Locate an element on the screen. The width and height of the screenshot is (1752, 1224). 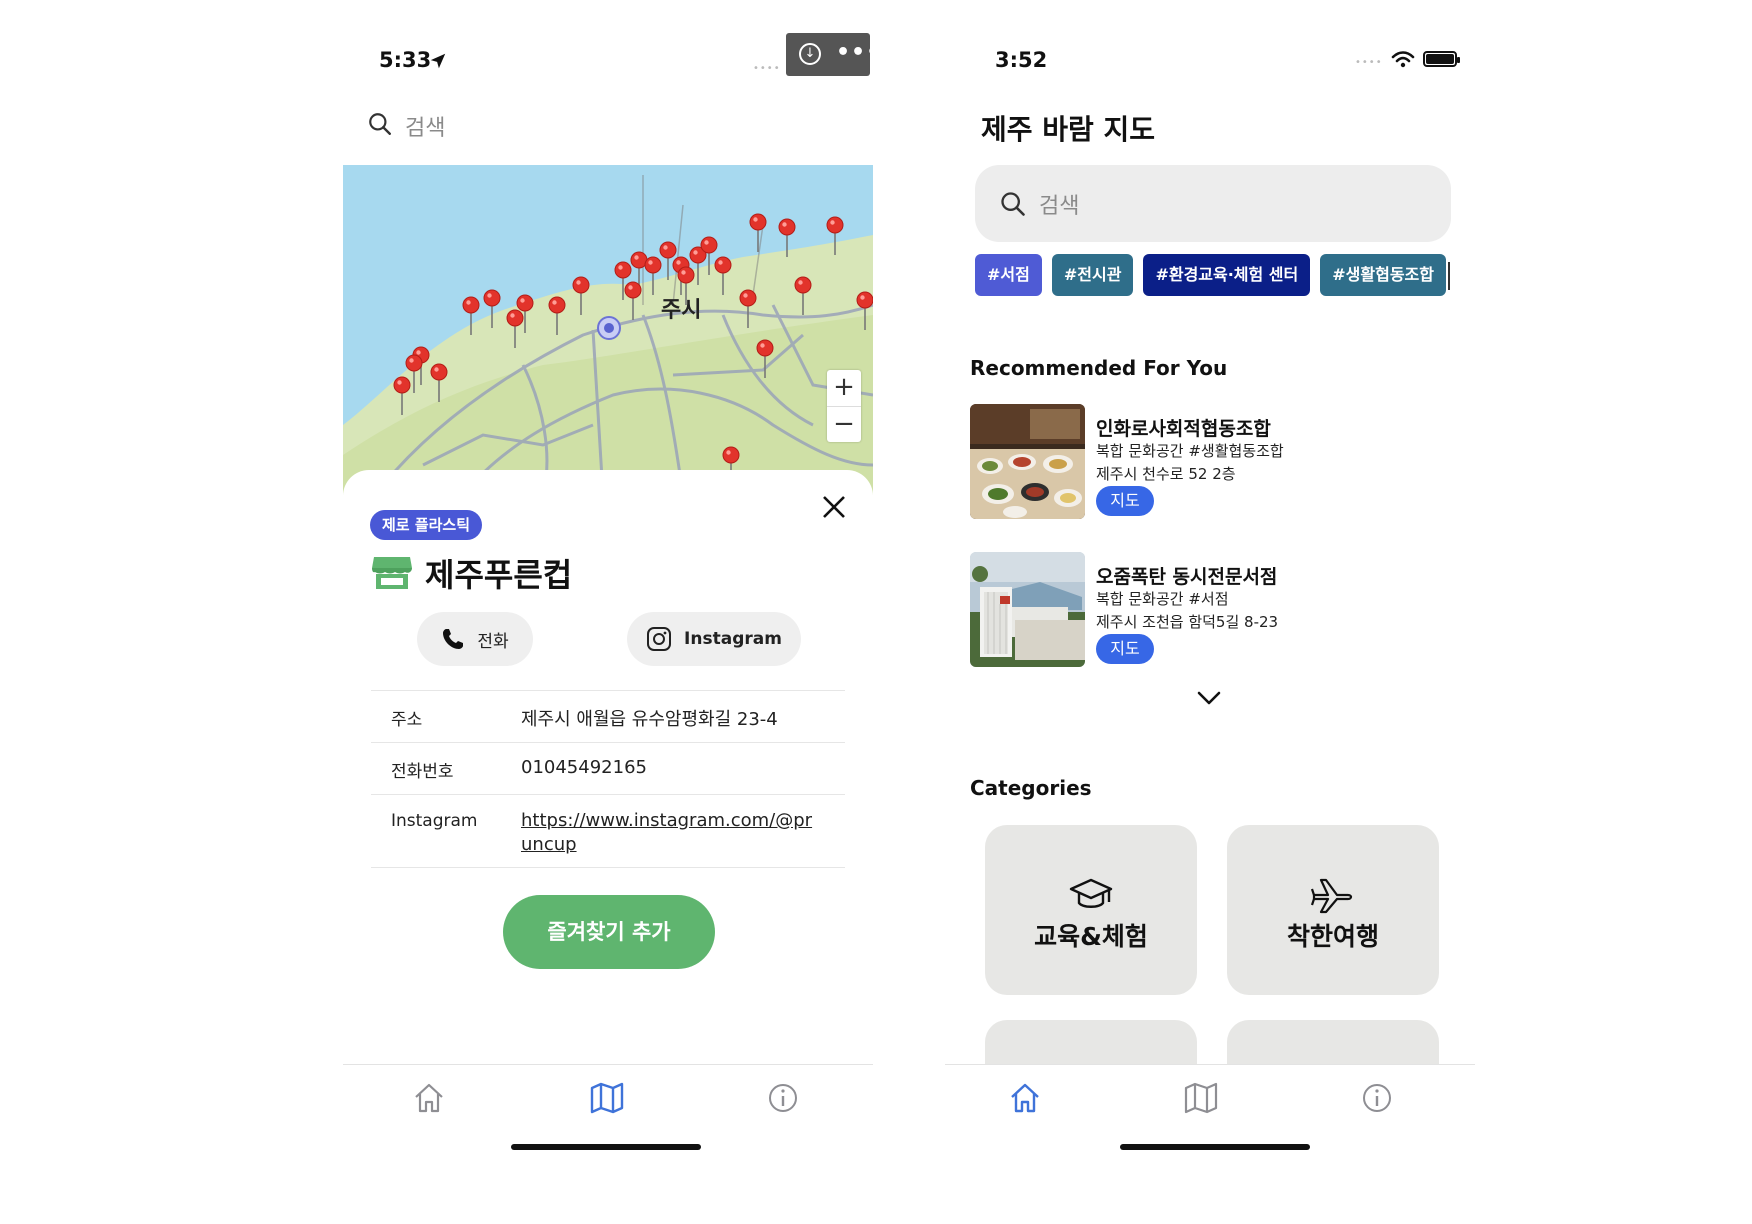
status-icons: •••• is located at coordinates (1407, 59).